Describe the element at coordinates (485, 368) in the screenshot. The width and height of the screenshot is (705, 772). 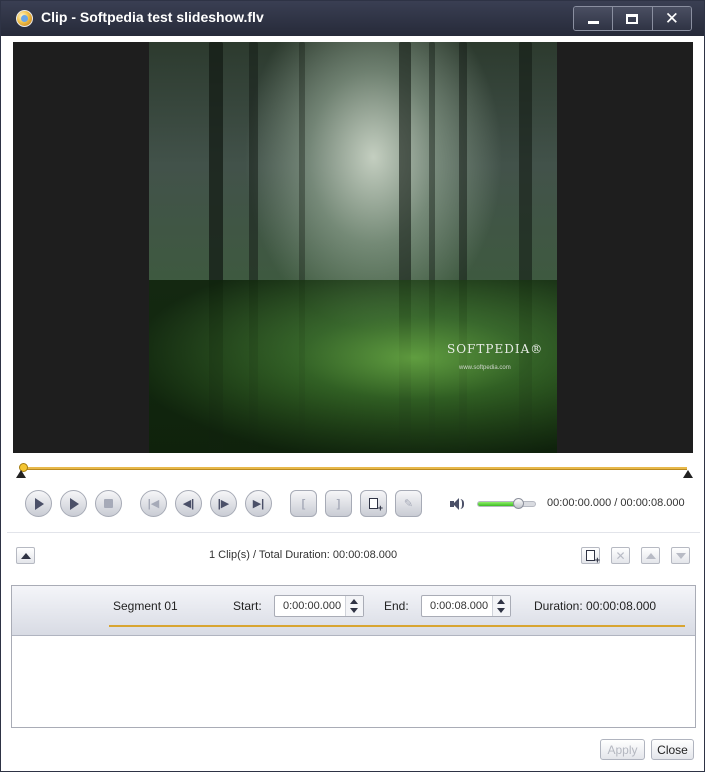
I see `watermark-url: www.softpedia.com` at that location.